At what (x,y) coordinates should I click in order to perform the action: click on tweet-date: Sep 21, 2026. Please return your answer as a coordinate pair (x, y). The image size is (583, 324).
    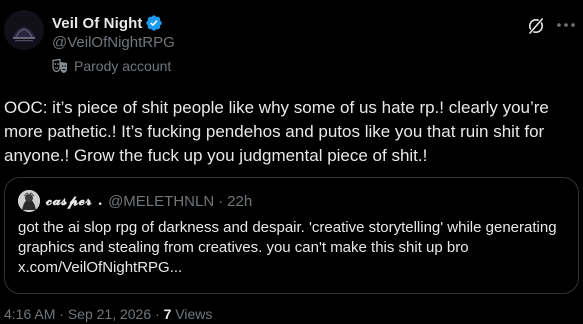
    Looking at the image, I should click on (109, 314).